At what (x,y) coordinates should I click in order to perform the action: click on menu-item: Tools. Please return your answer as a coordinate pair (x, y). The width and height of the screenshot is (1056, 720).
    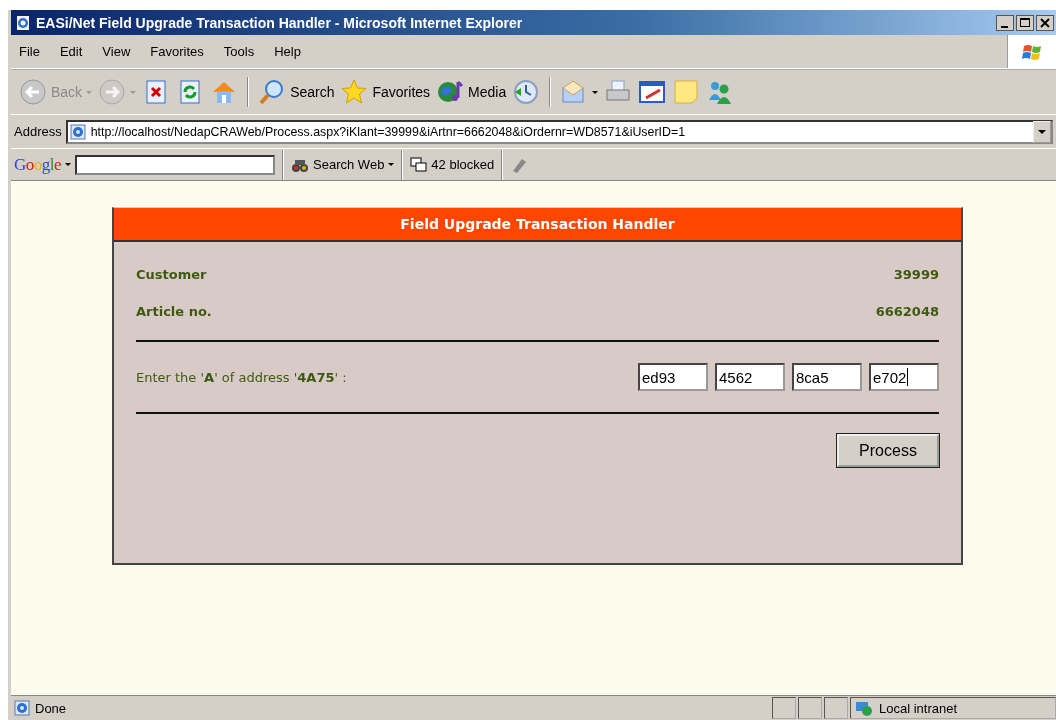
    Looking at the image, I should click on (239, 51).